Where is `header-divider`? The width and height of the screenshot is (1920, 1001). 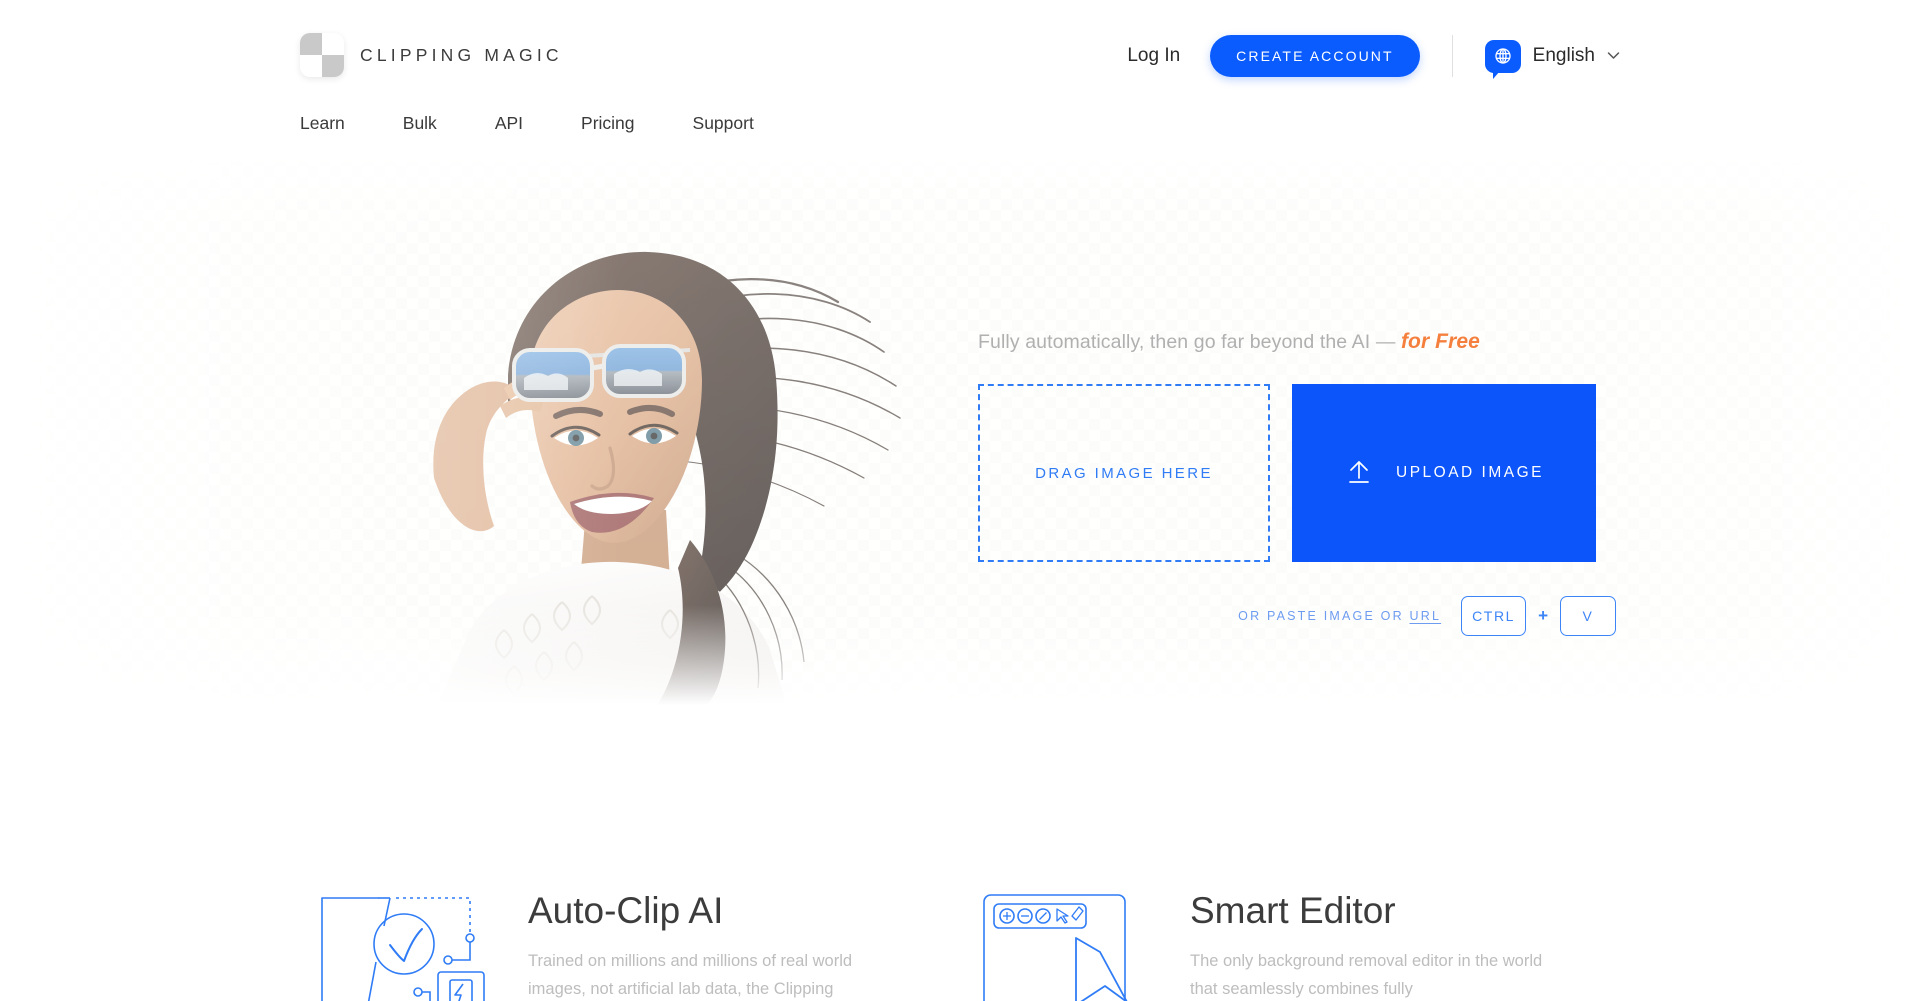 header-divider is located at coordinates (1452, 56).